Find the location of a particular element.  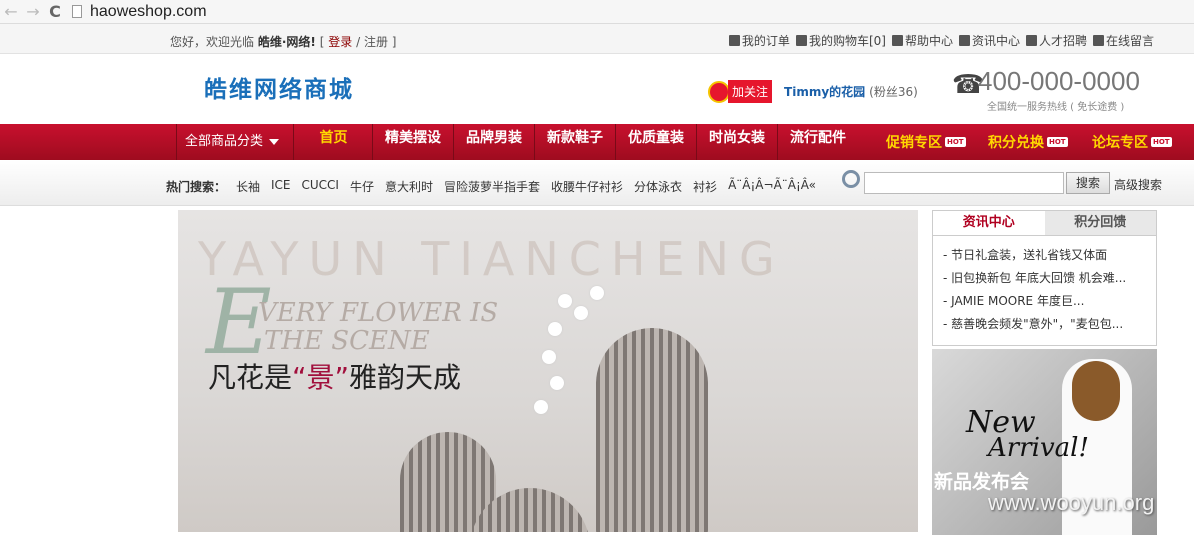

hot-word: 牛仔 is located at coordinates (362, 186).